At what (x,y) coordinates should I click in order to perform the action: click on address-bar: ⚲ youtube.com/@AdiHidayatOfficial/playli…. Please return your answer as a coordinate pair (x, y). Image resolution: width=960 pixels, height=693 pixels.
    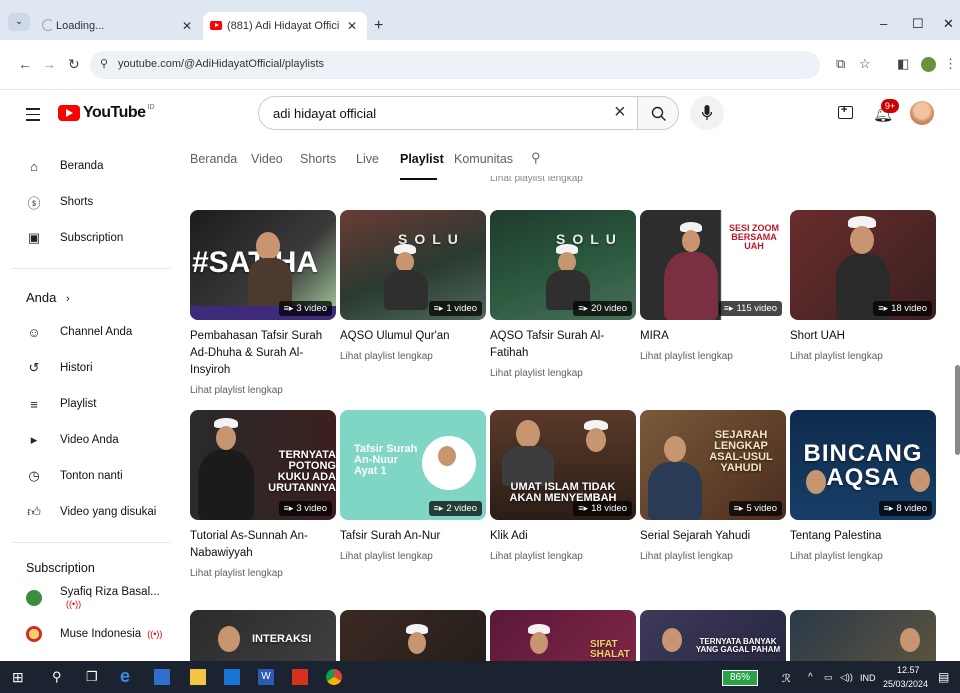
    Looking at the image, I should click on (455, 65).